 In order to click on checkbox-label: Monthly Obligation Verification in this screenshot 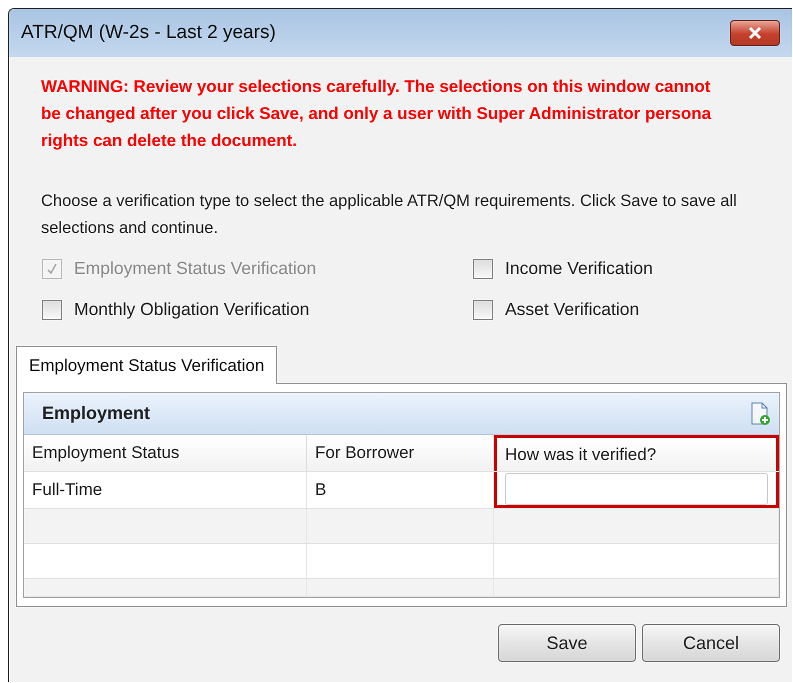, I will do `click(192, 309)`.